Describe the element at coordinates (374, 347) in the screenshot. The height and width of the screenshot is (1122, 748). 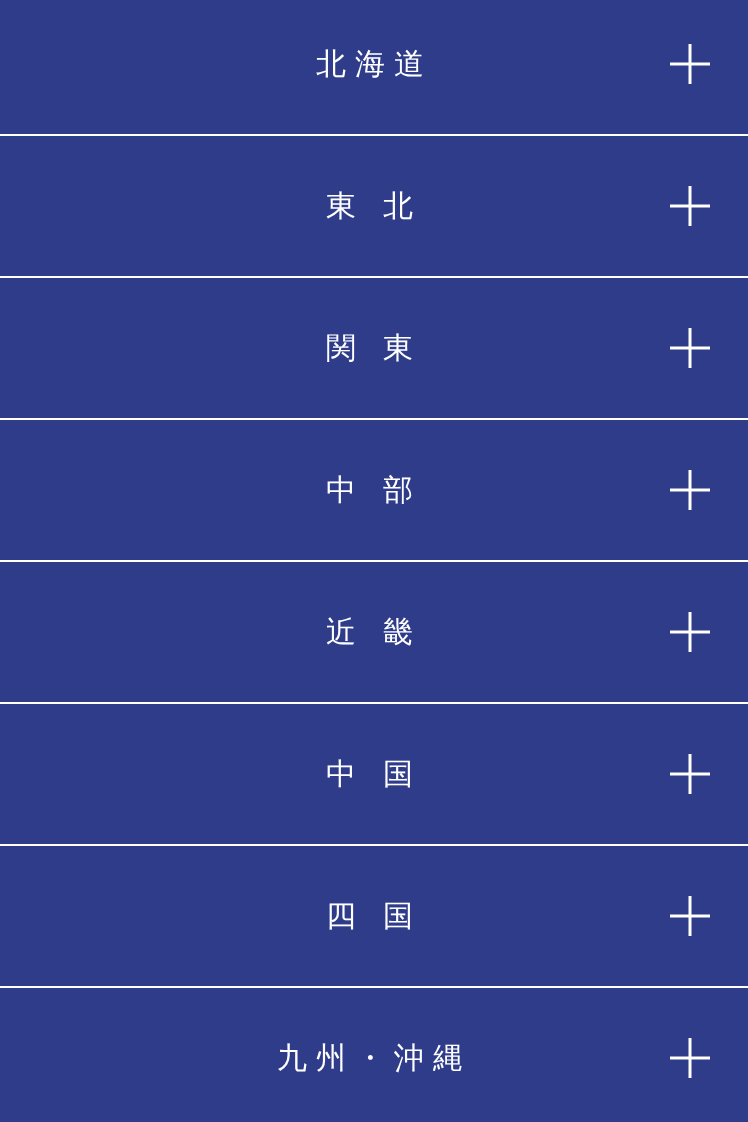
I see `region-label: 関 東` at that location.